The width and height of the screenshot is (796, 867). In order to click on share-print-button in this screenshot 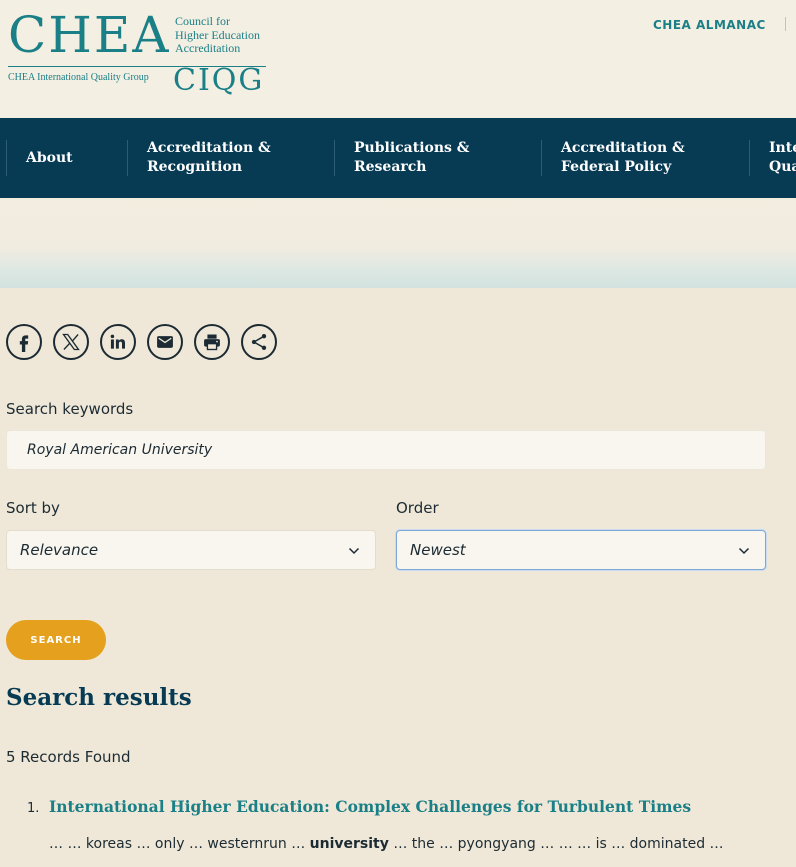, I will do `click(212, 342)`.